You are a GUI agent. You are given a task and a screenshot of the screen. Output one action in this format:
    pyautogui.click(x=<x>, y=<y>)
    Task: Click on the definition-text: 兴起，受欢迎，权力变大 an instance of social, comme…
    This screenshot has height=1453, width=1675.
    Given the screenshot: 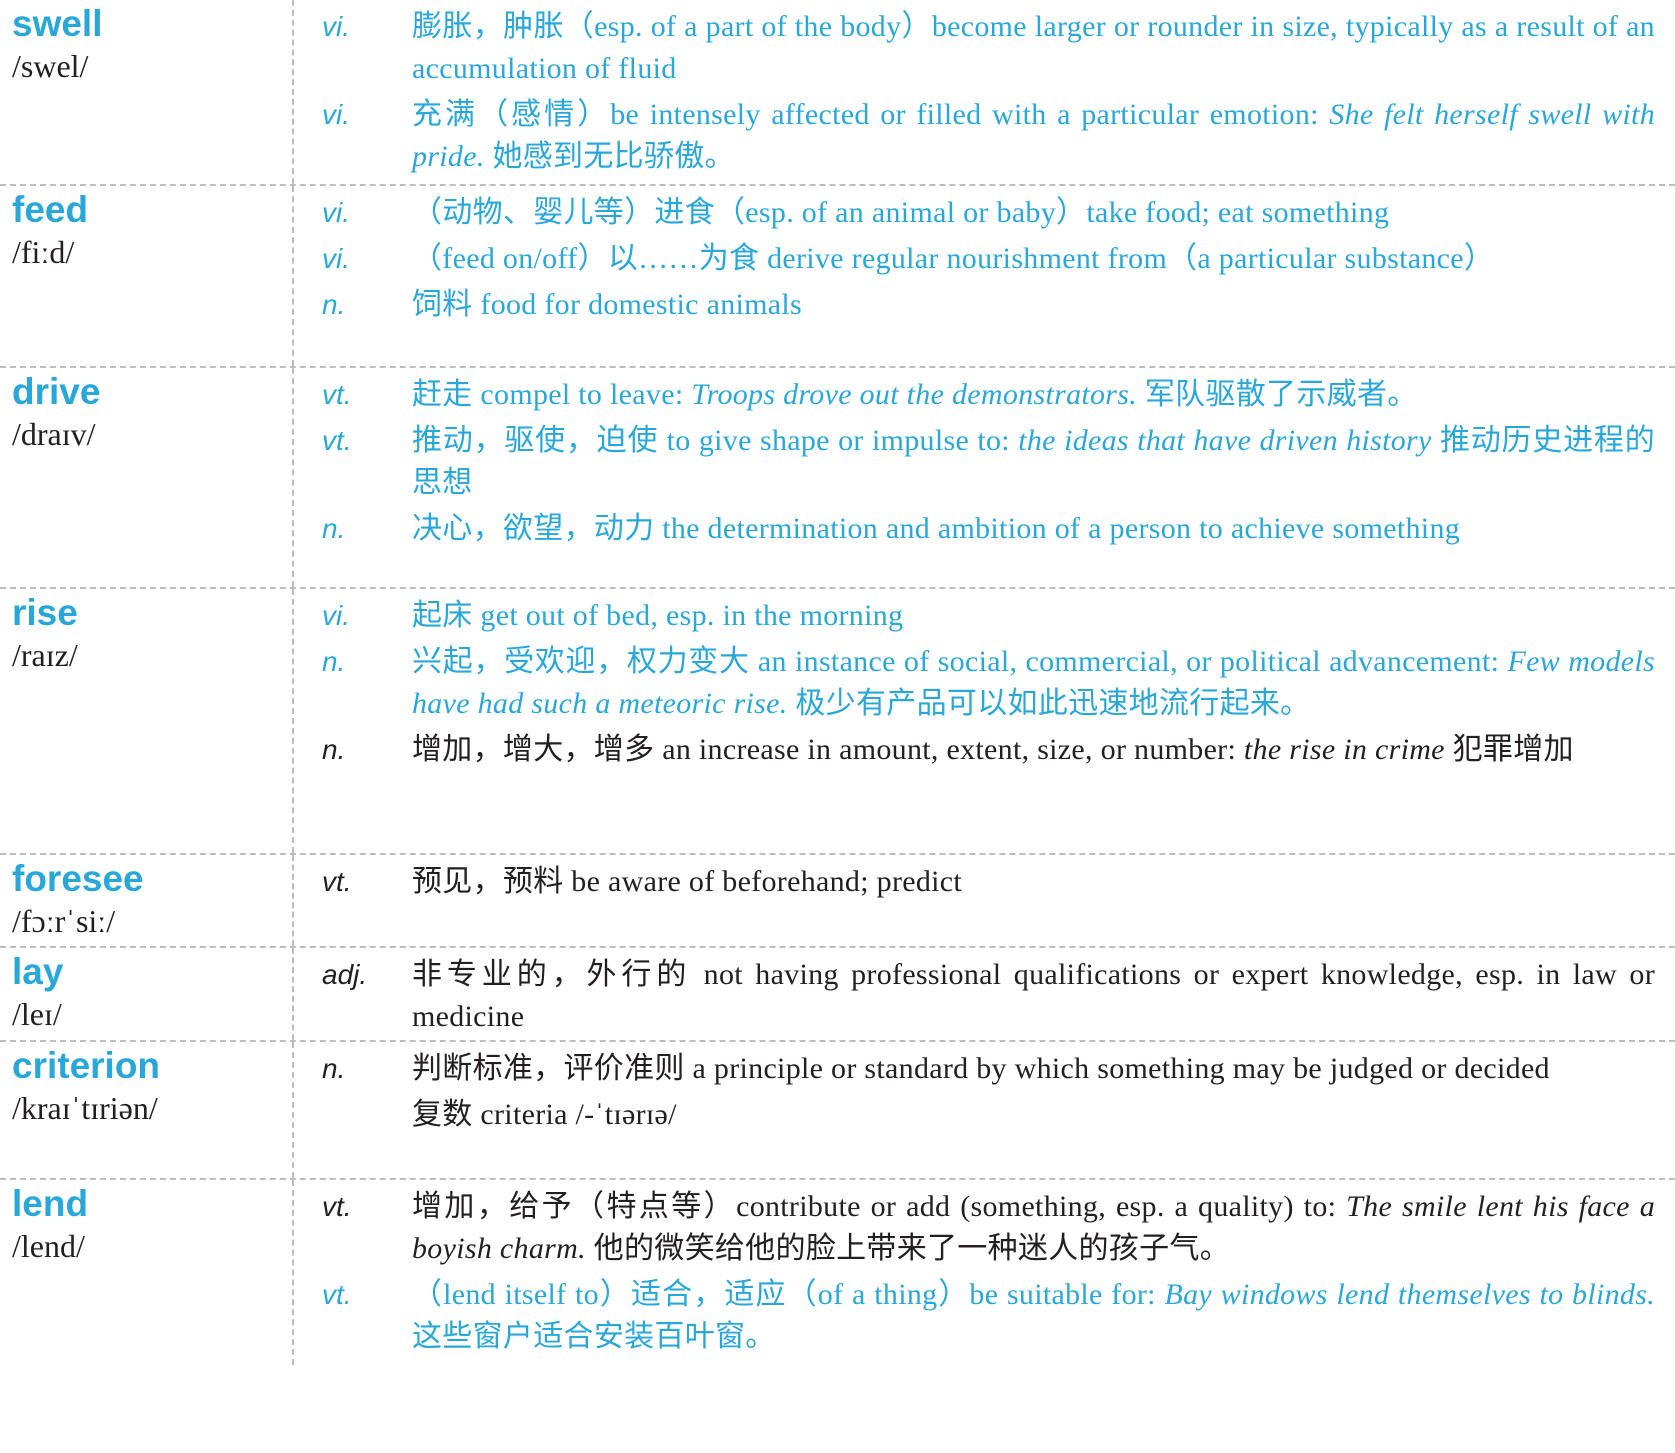 What is the action you would take?
    pyautogui.click(x=960, y=661)
    